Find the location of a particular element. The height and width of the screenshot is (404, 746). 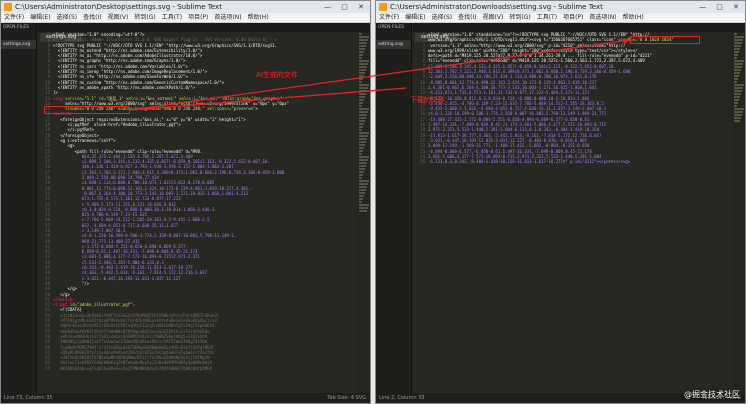

arrow-line-ai is located at coordinates (380, 75).